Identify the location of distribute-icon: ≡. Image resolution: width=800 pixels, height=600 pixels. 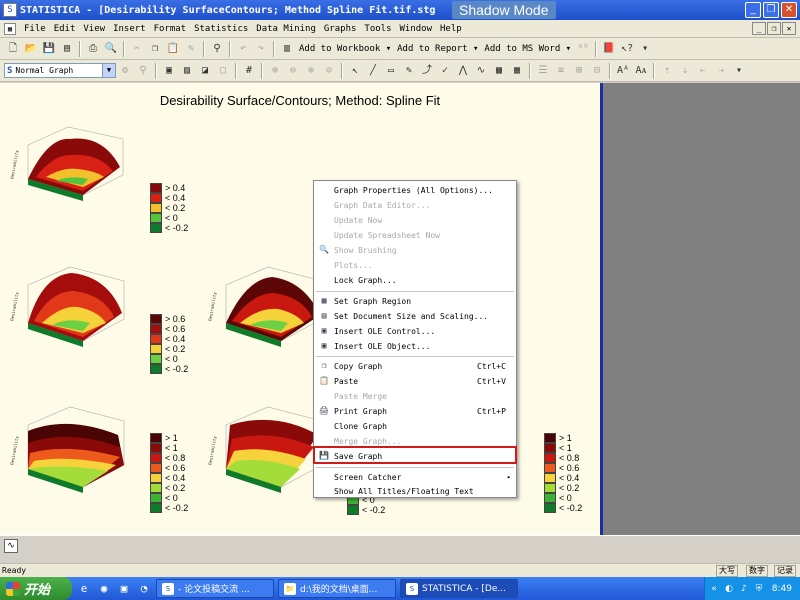
(561, 71).